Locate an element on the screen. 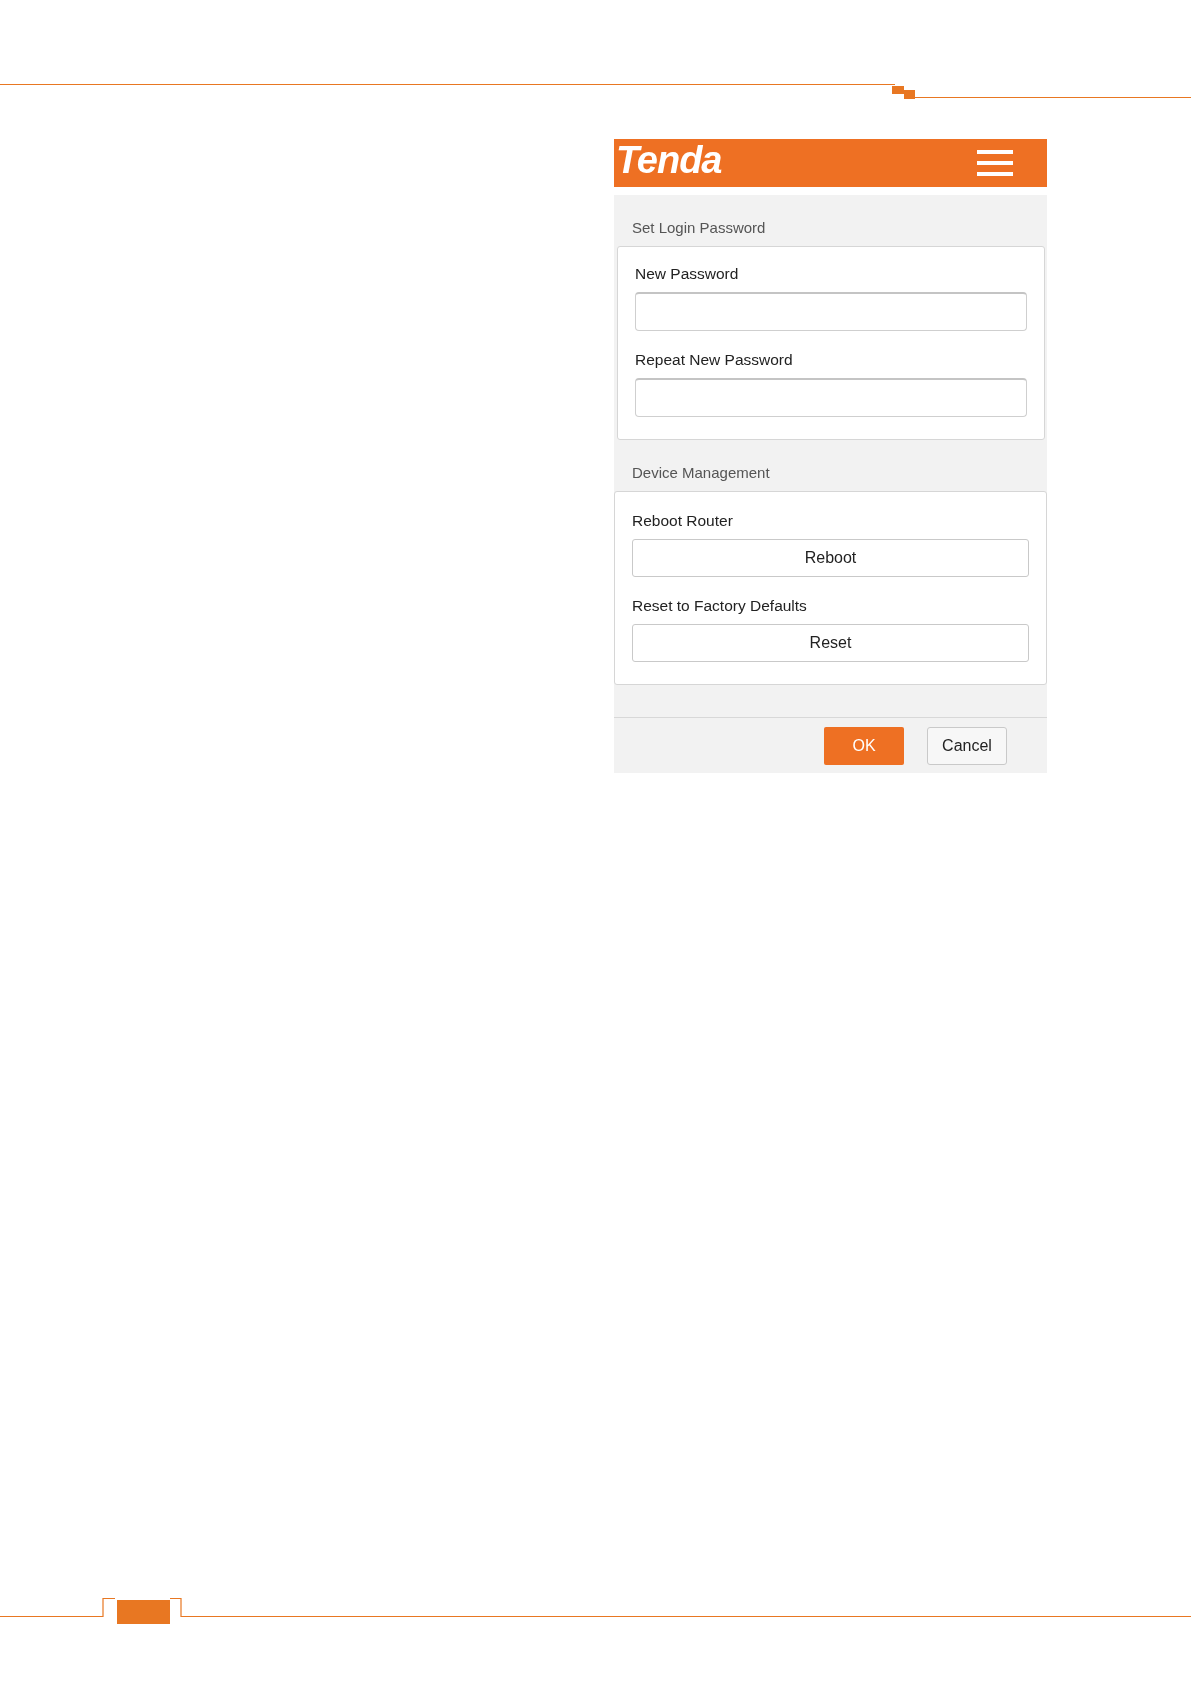 The width and height of the screenshot is (1191, 1684). menu-icon is located at coordinates (995, 163).